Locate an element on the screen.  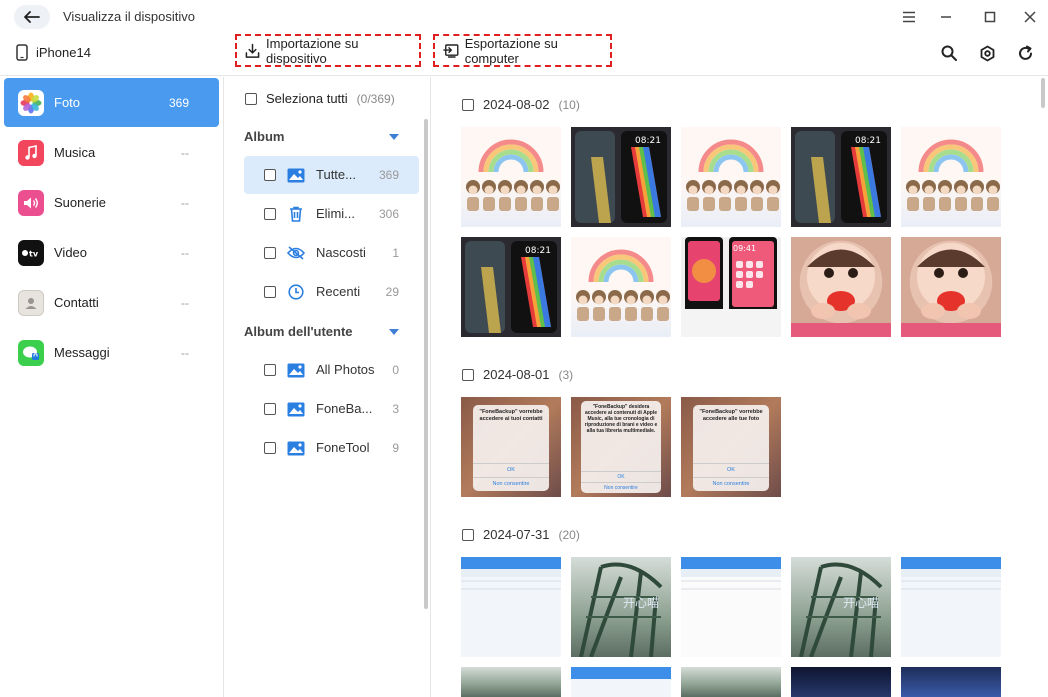
caption-text: 开心喵 is located at coordinates (861, 603).